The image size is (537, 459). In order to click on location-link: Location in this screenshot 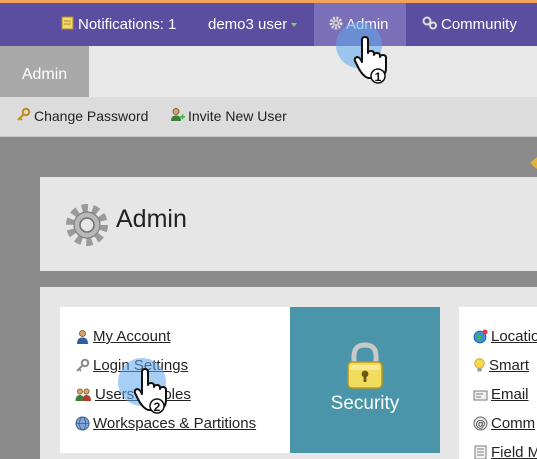, I will do `click(505, 342)`.